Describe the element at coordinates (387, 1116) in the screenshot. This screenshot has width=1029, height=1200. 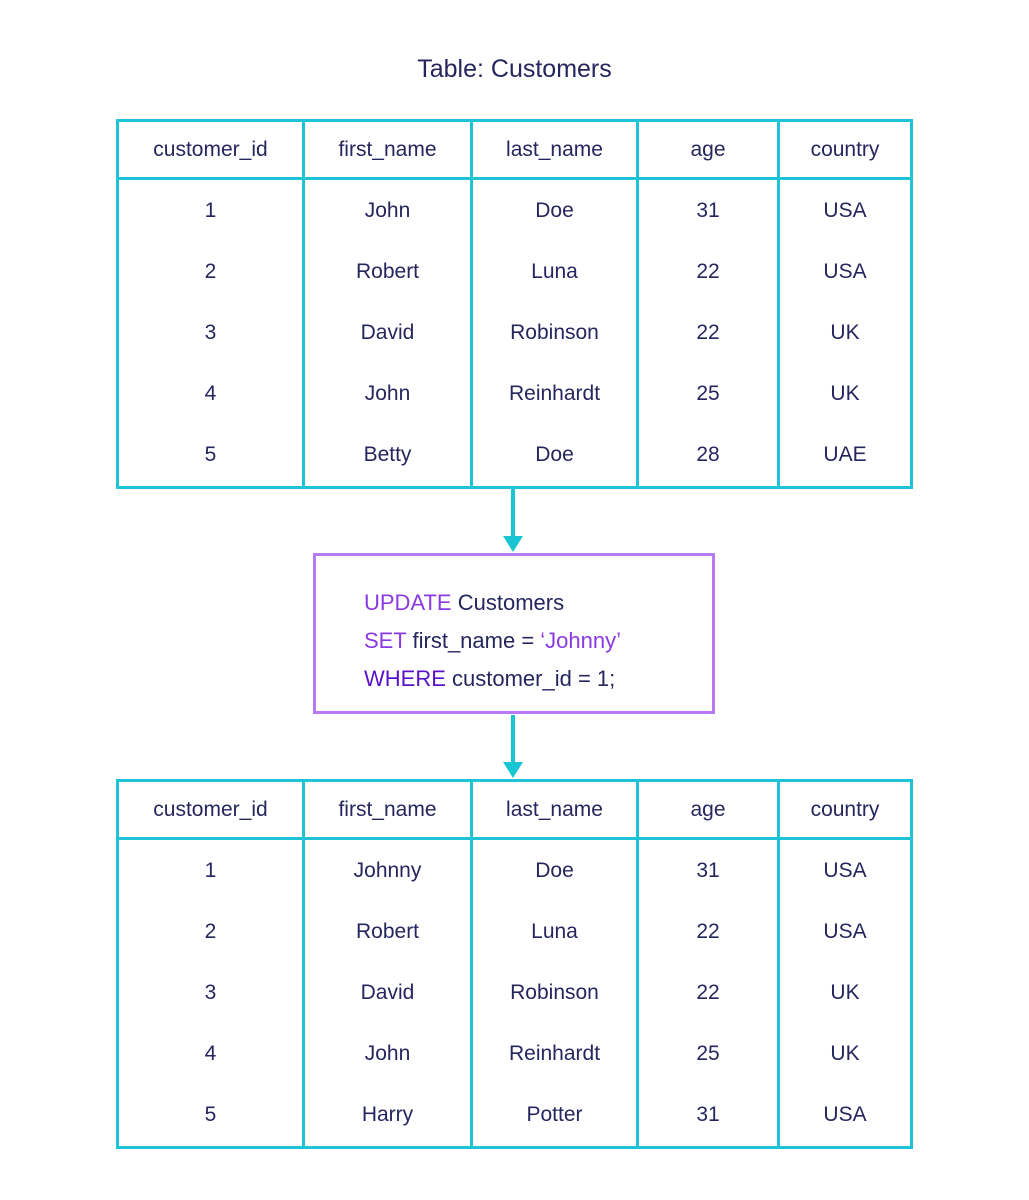
I see `cell-first-name: Harry` at that location.